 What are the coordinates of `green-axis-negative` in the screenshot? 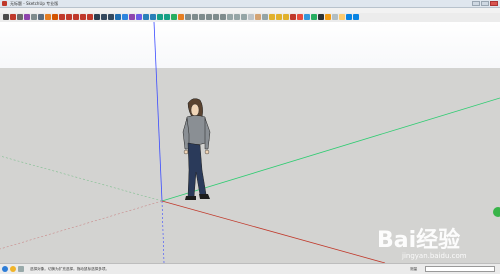 It's located at (81, 178).